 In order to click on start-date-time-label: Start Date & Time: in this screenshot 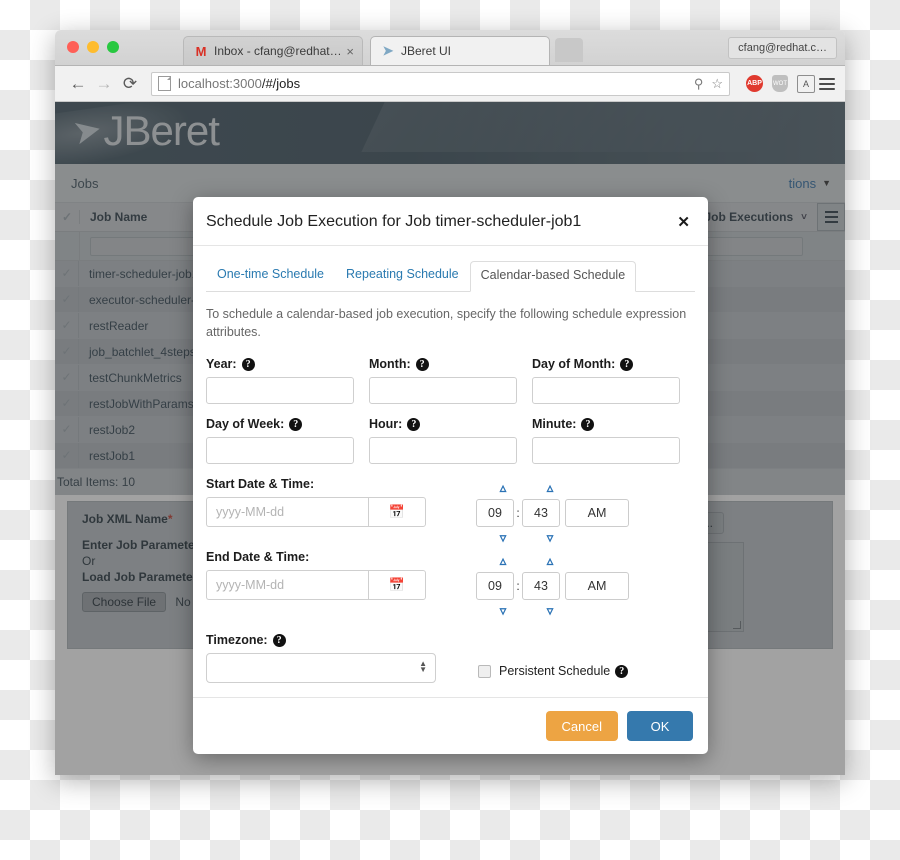, I will do `click(260, 484)`.